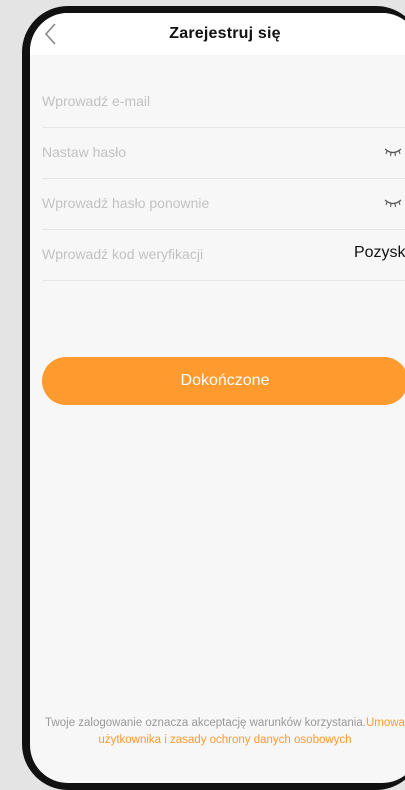 The width and height of the screenshot is (405, 790). What do you see at coordinates (225, 33) in the screenshot?
I see `page-title: Zarejestruj się` at bounding box center [225, 33].